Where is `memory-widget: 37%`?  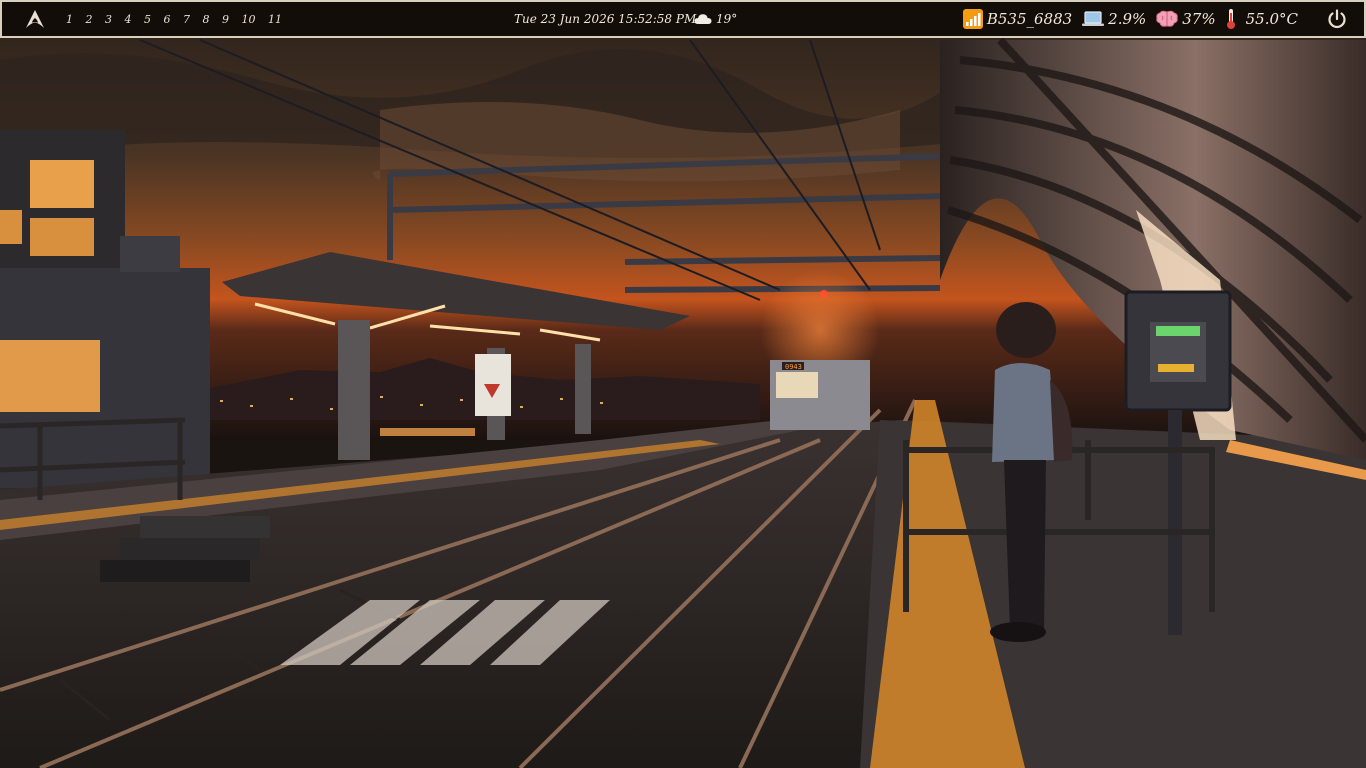 memory-widget: 37% is located at coordinates (1186, 19).